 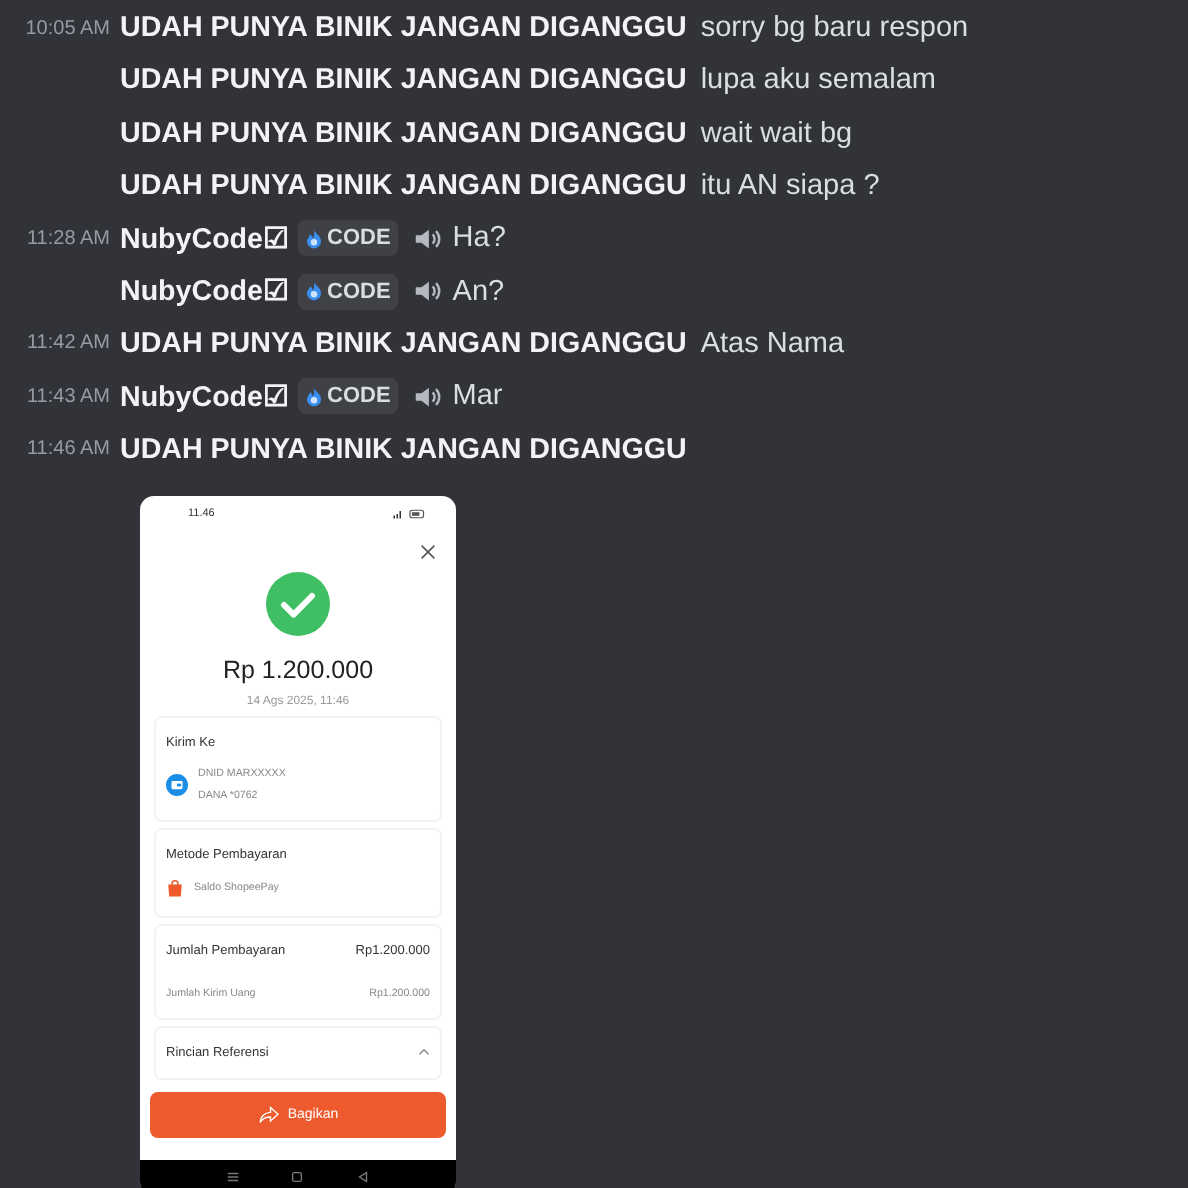 What do you see at coordinates (776, 133) in the screenshot?
I see `message-text: wait wait bg` at bounding box center [776, 133].